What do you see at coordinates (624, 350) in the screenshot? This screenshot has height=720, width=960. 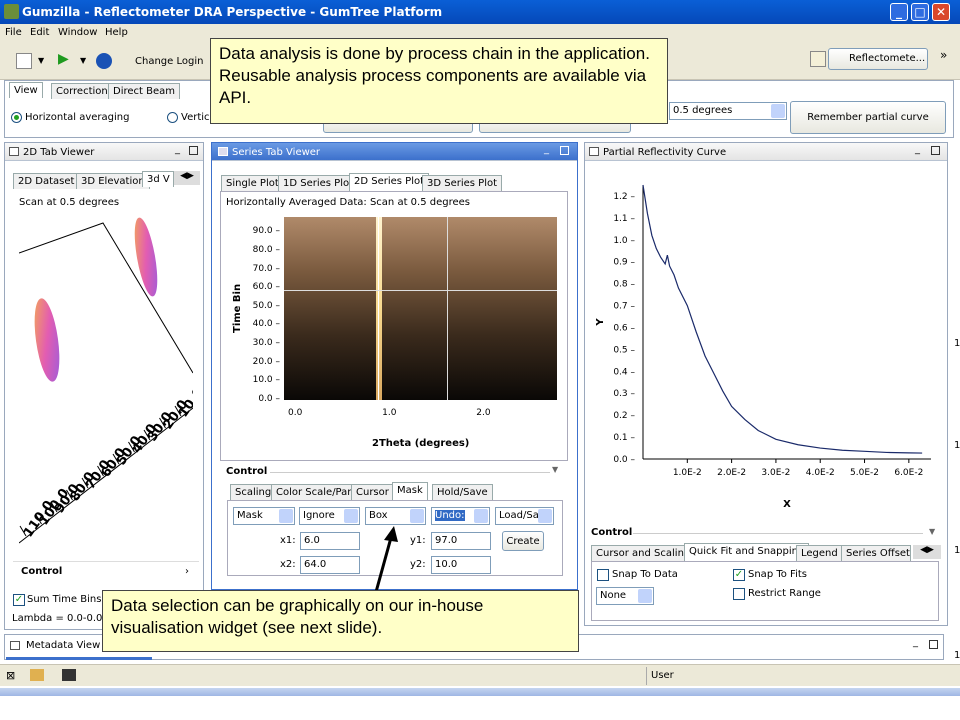 I see `y-tick-label: 0.5 –` at bounding box center [624, 350].